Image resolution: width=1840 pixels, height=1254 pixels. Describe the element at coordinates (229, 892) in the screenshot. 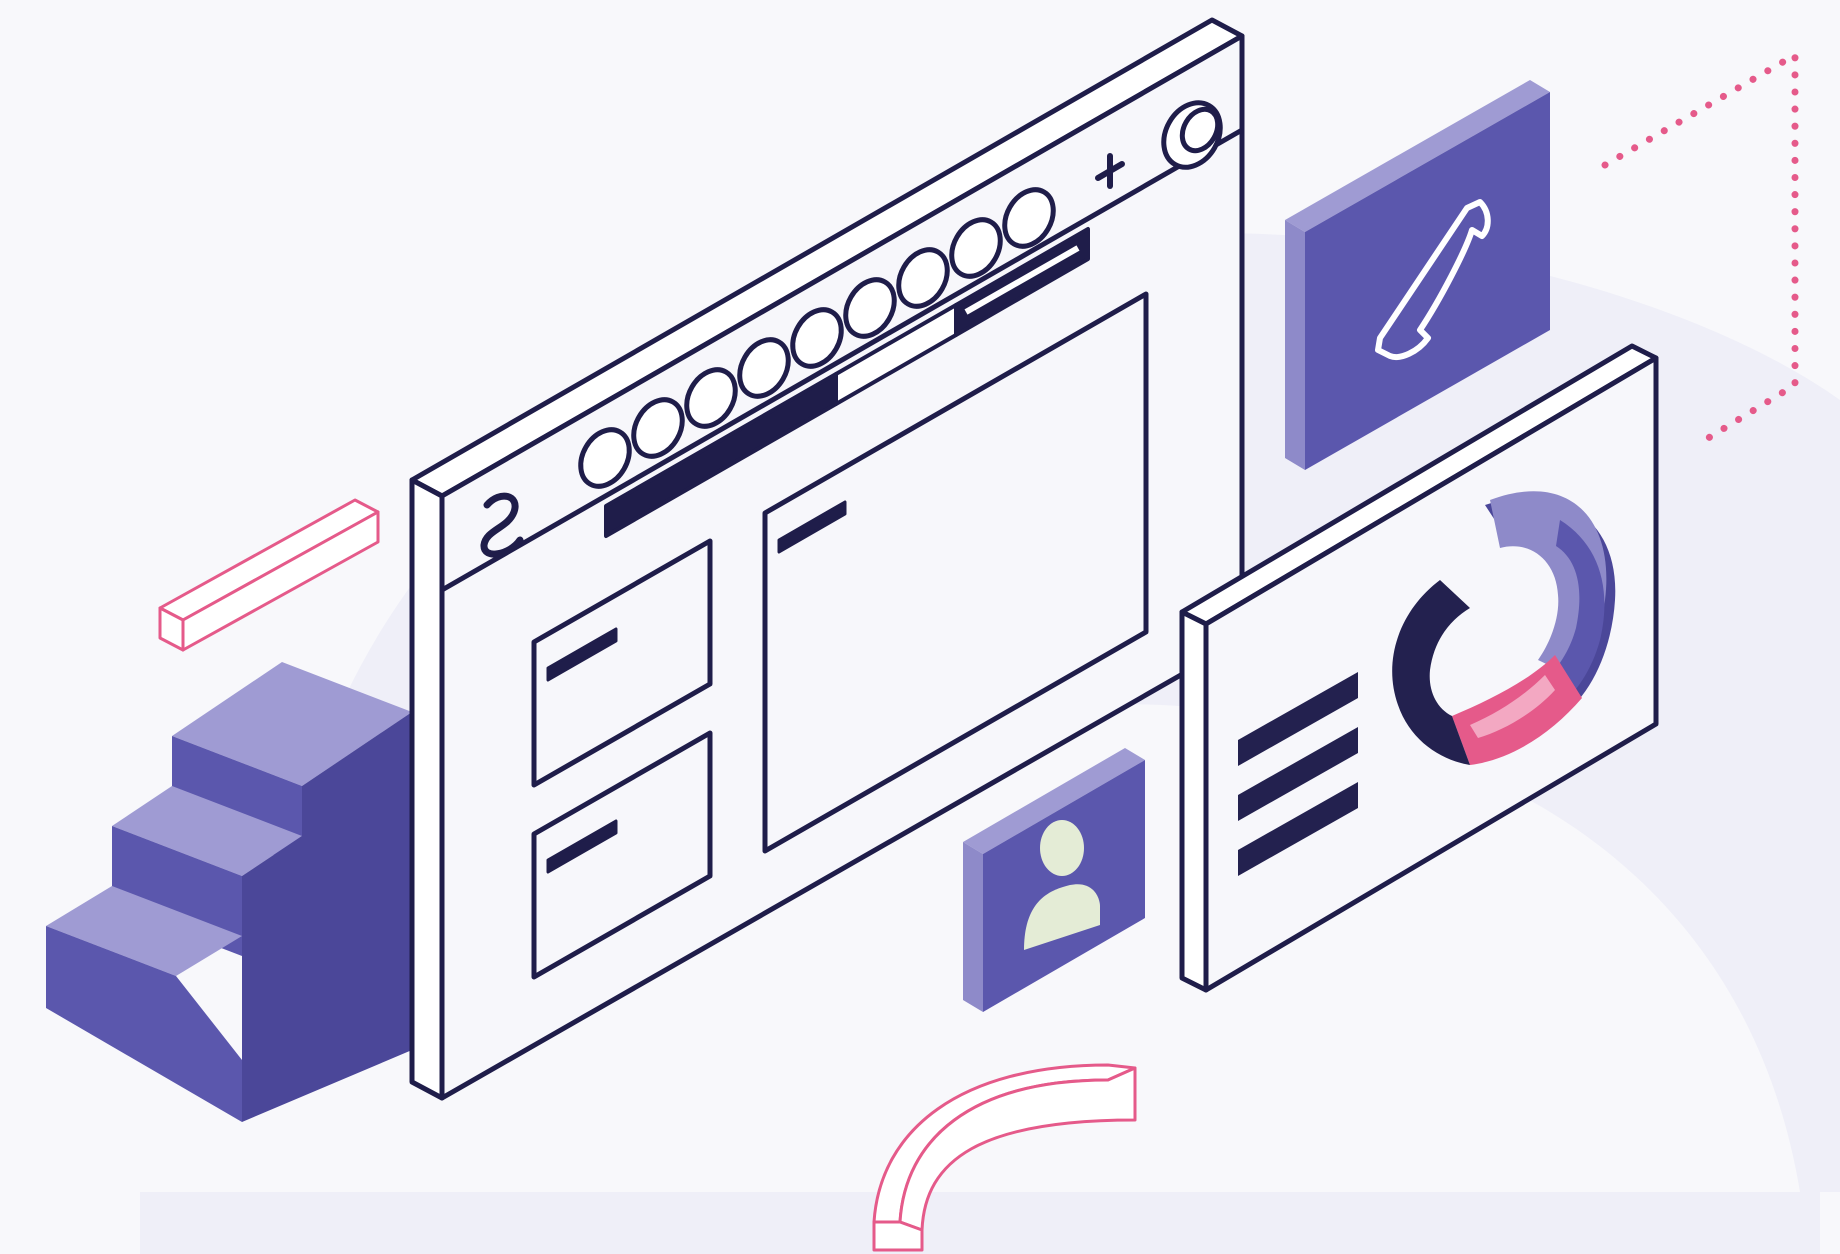

I see `stairs` at that location.